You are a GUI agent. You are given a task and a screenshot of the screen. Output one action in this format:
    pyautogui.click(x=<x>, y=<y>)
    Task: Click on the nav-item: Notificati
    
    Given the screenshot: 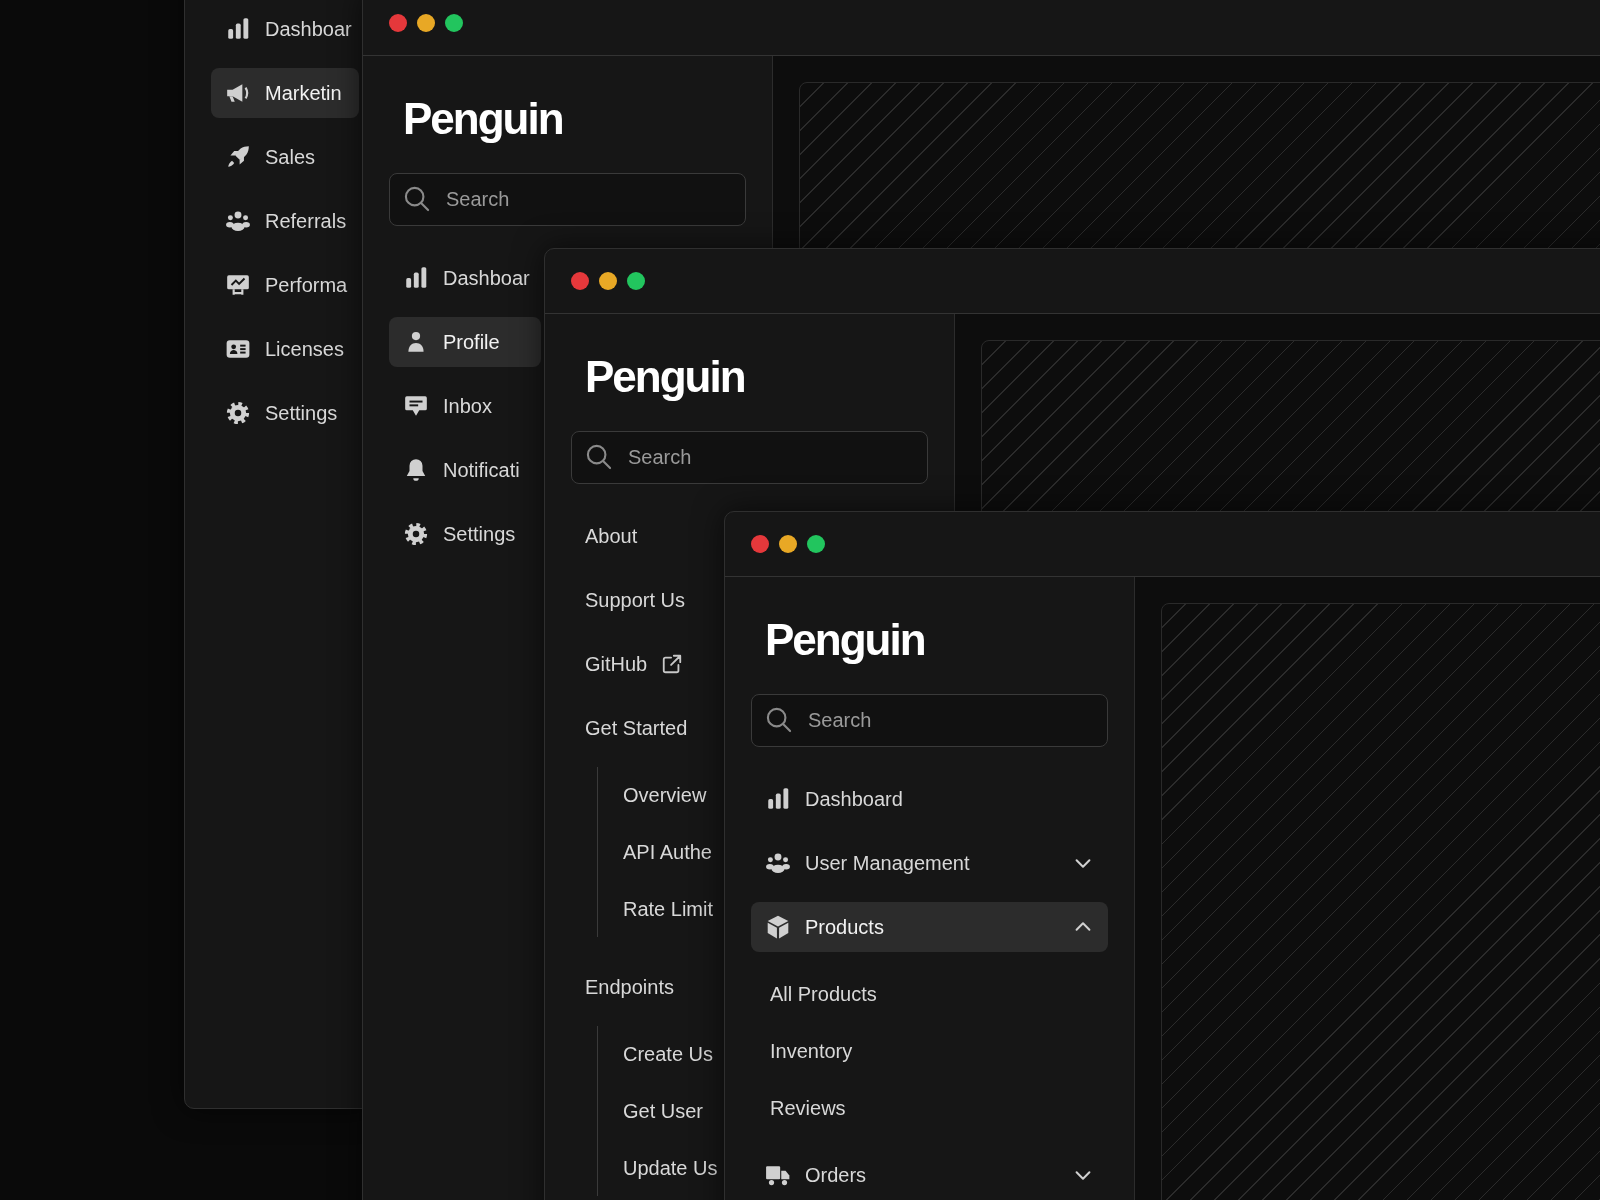 What is the action you would take?
    pyautogui.click(x=465, y=470)
    